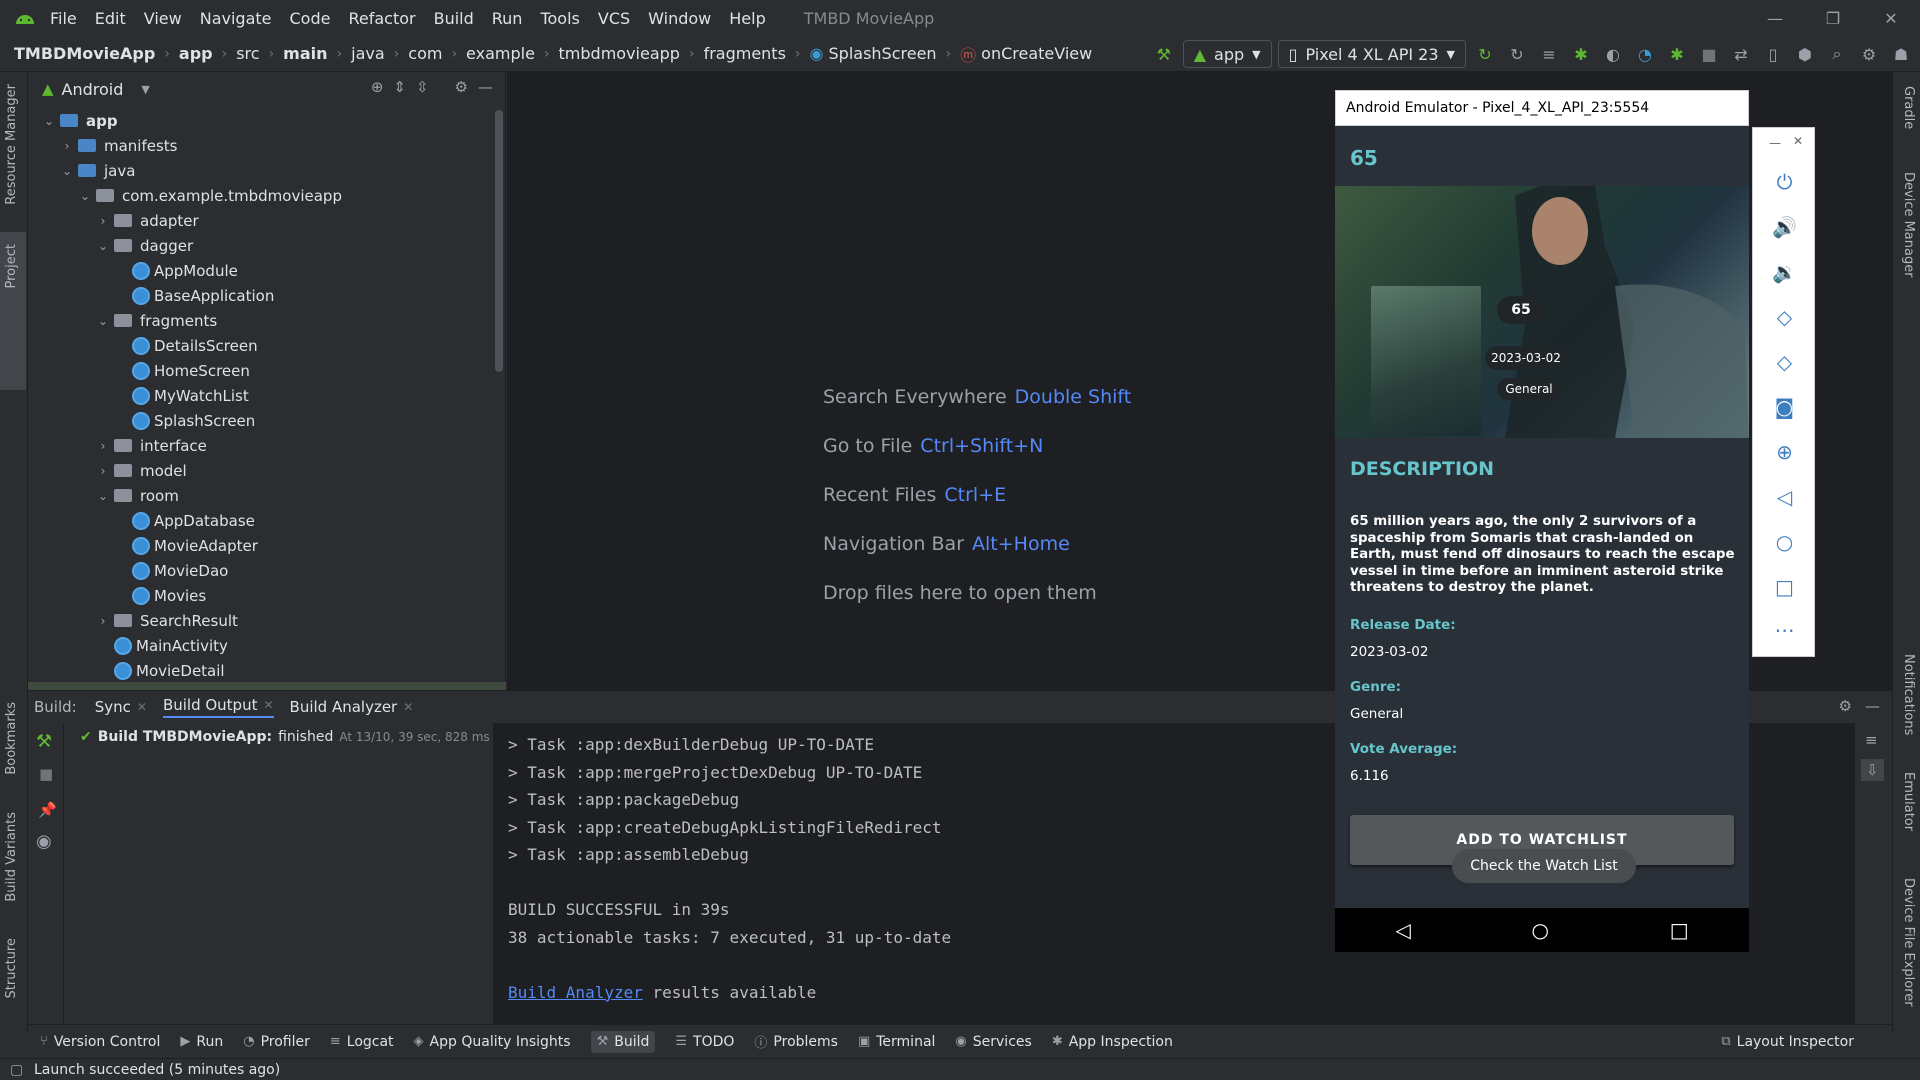 The width and height of the screenshot is (1920, 1080). Describe the element at coordinates (11, 266) in the screenshot. I see `project-tab: Project` at that location.